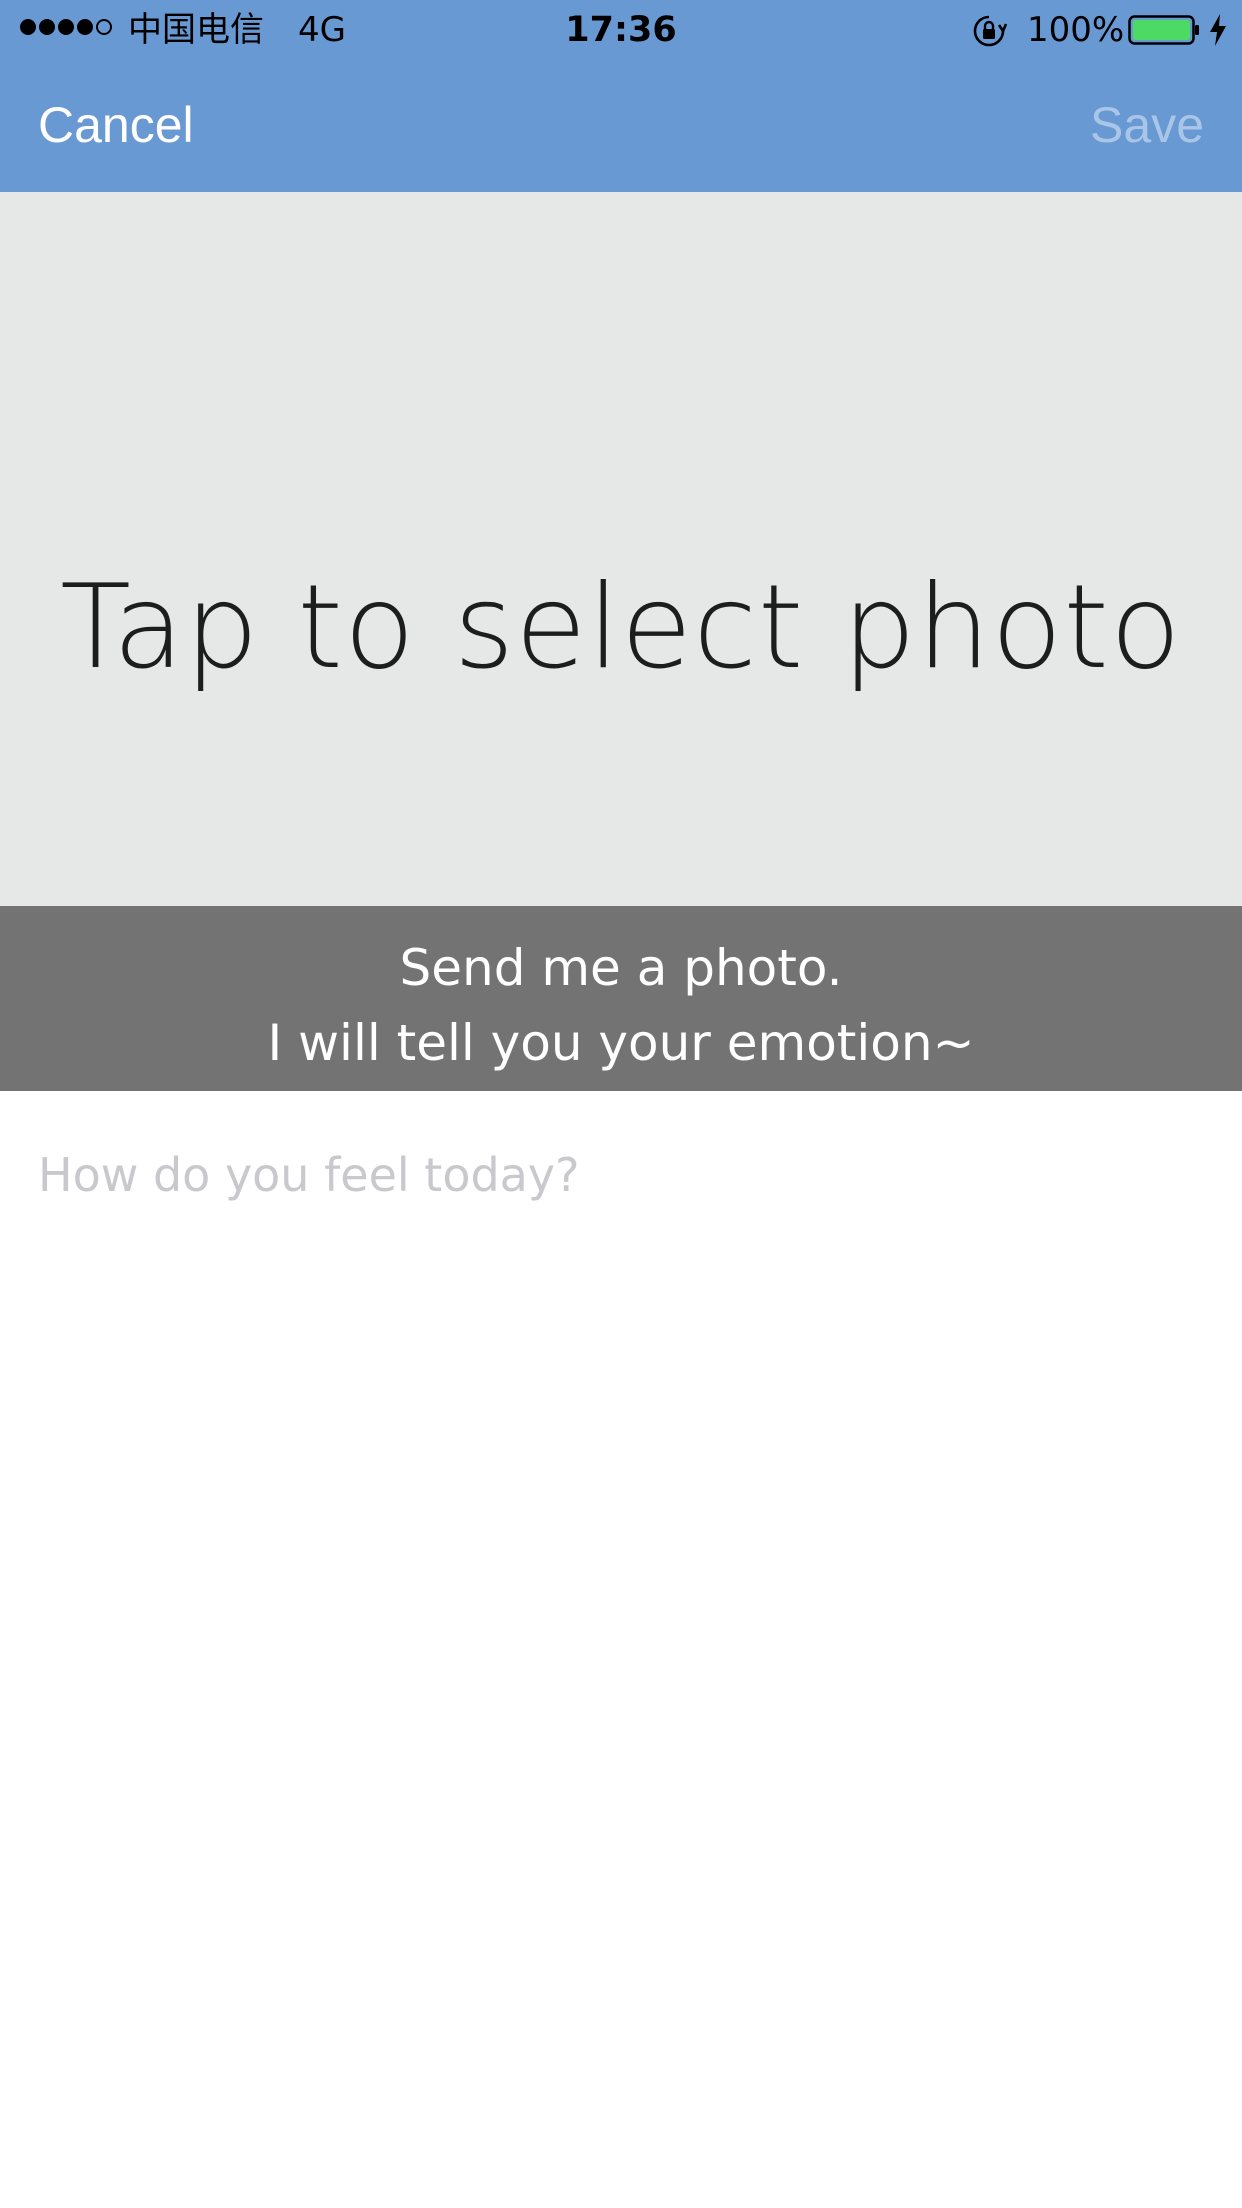 The image size is (1242, 2208). What do you see at coordinates (1218, 30) in the screenshot?
I see `charging-bolt-icon` at bounding box center [1218, 30].